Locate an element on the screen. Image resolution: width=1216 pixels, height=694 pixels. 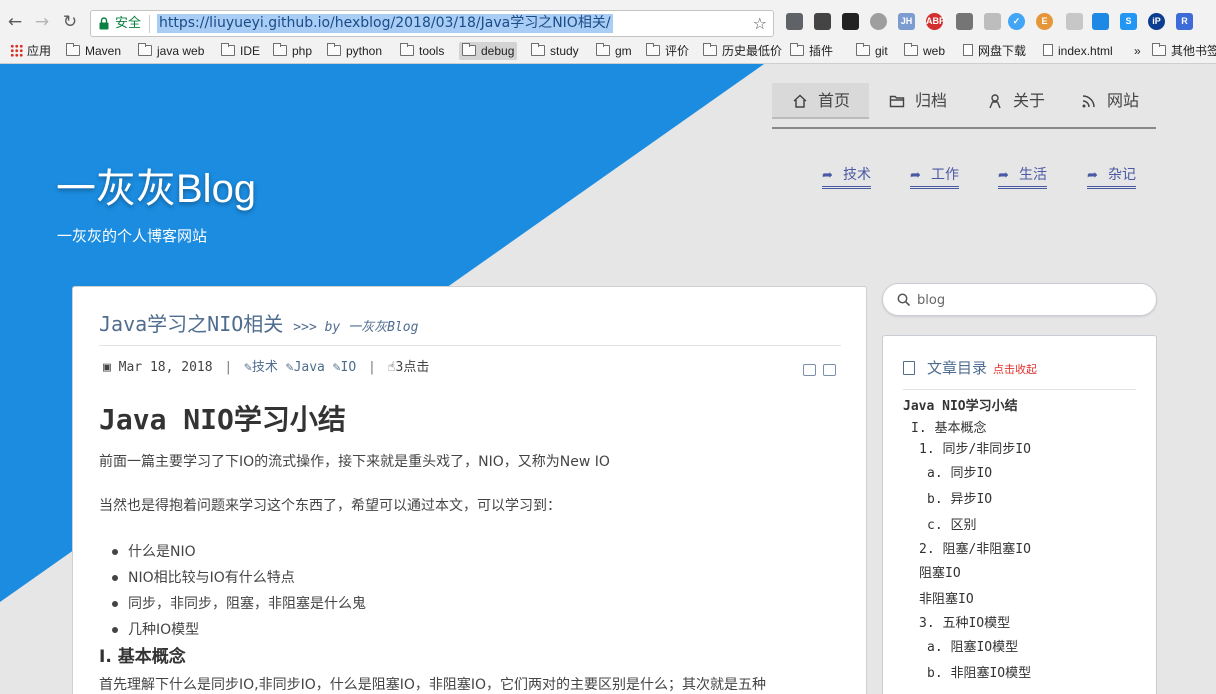
e-icon: E is located at coordinates (1044, 21).